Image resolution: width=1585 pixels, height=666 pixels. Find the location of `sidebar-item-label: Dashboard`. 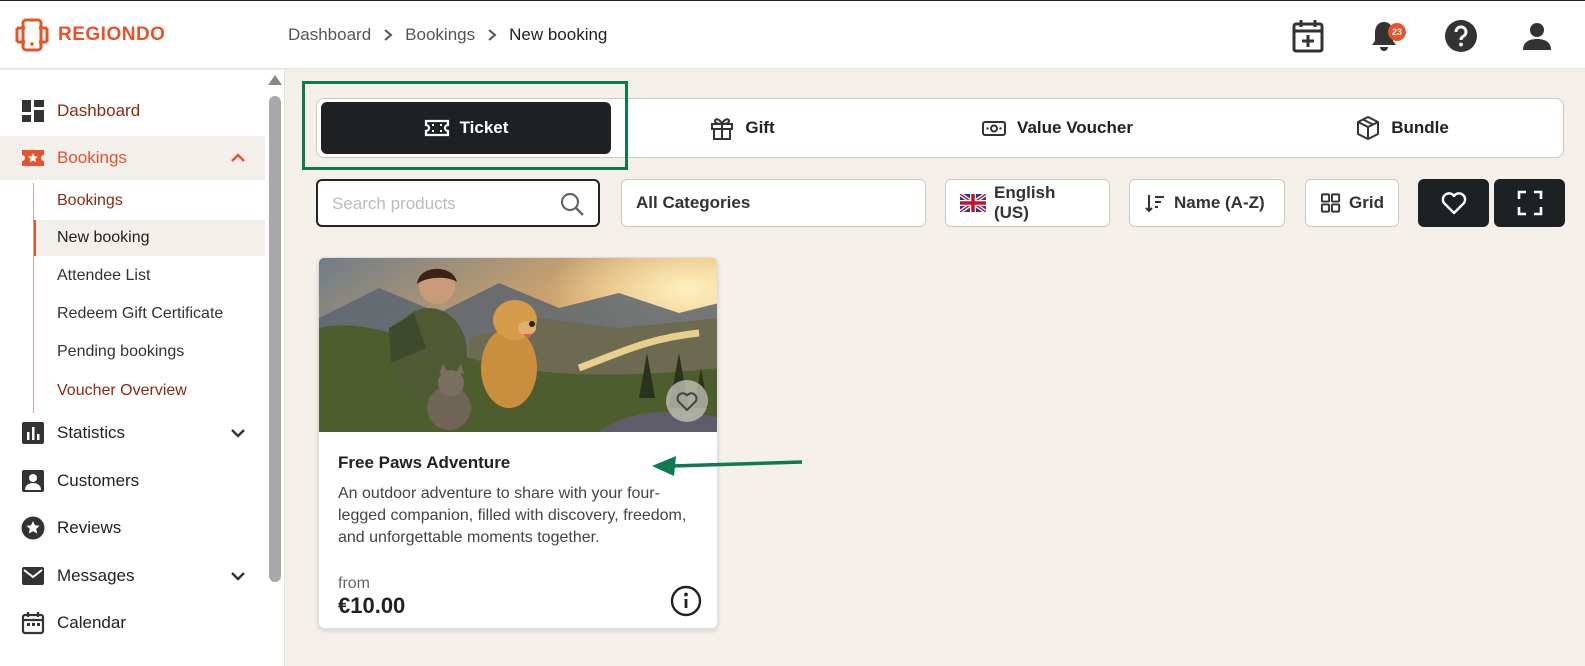

sidebar-item-label: Dashboard is located at coordinates (99, 110).